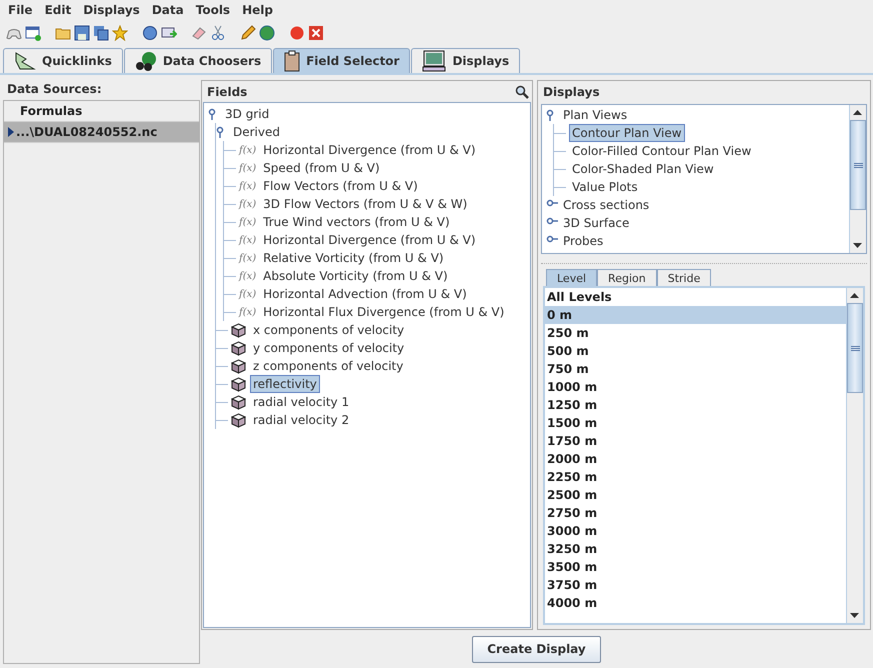 The image size is (873, 668). Describe the element at coordinates (316, 33) in the screenshot. I see `close-icon` at that location.